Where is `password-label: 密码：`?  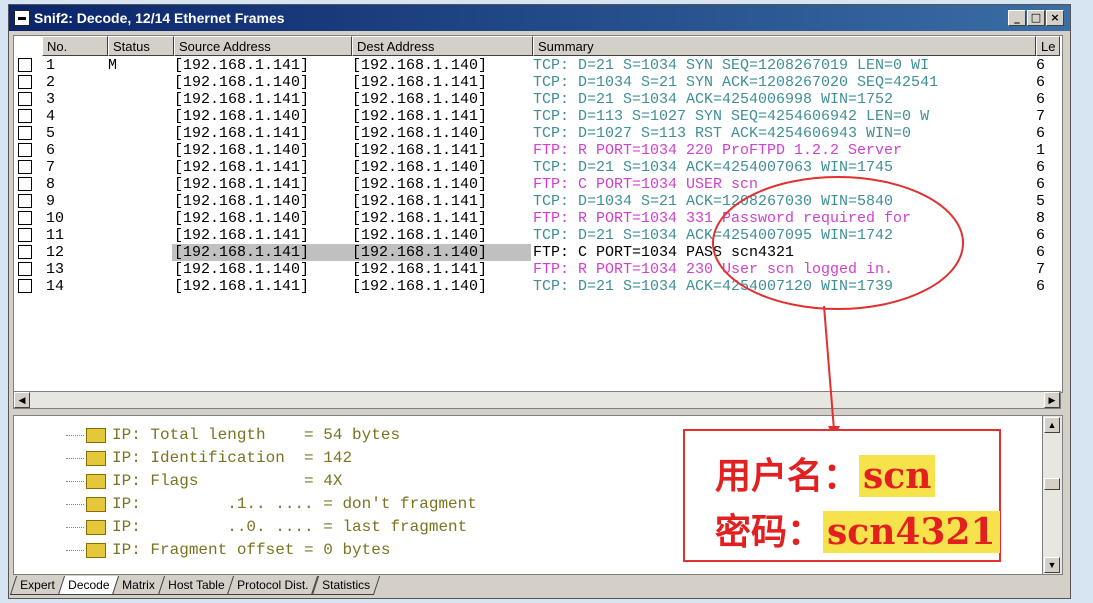
password-label: 密码： is located at coordinates (769, 532).